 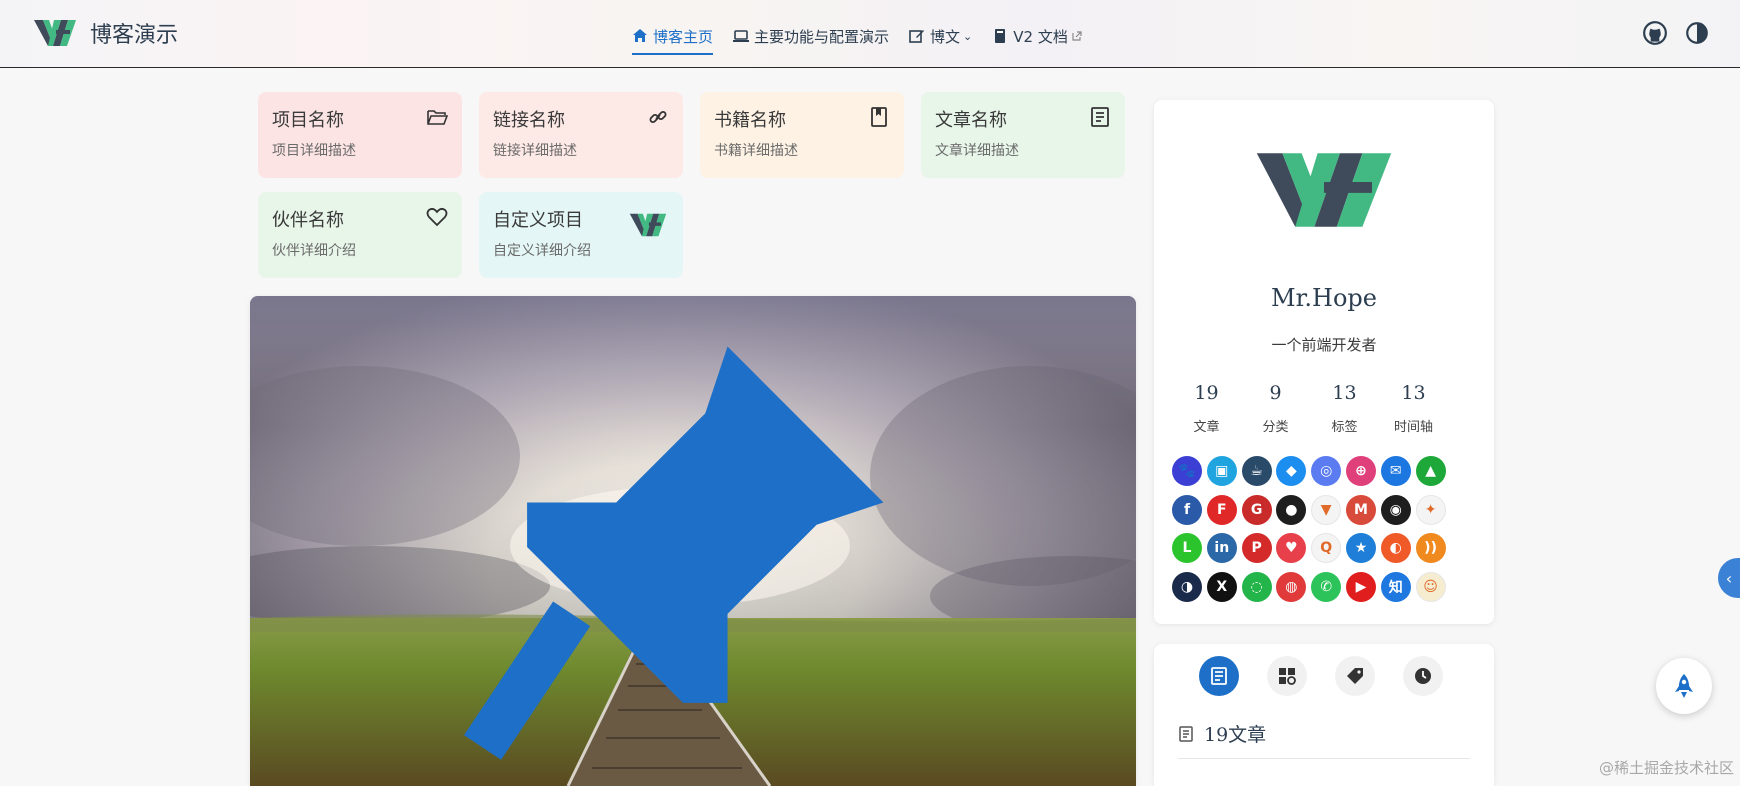 What do you see at coordinates (1326, 586) in the screenshot?
I see `whatsapp-icon: ✆` at bounding box center [1326, 586].